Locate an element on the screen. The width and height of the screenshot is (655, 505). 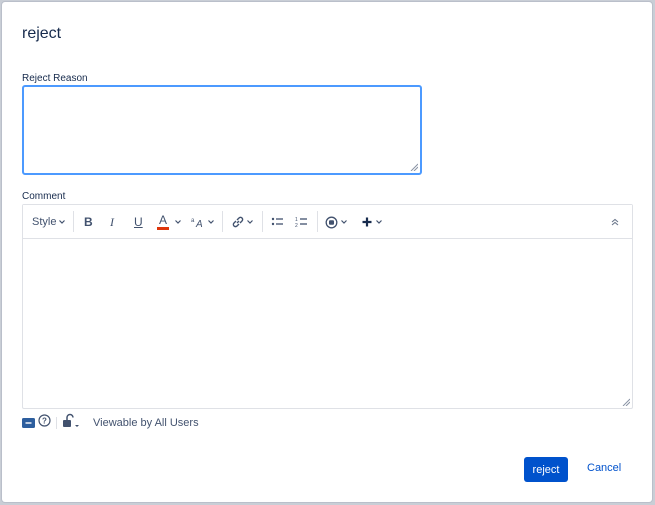
svg-text: a is located at coordinates (193, 221).